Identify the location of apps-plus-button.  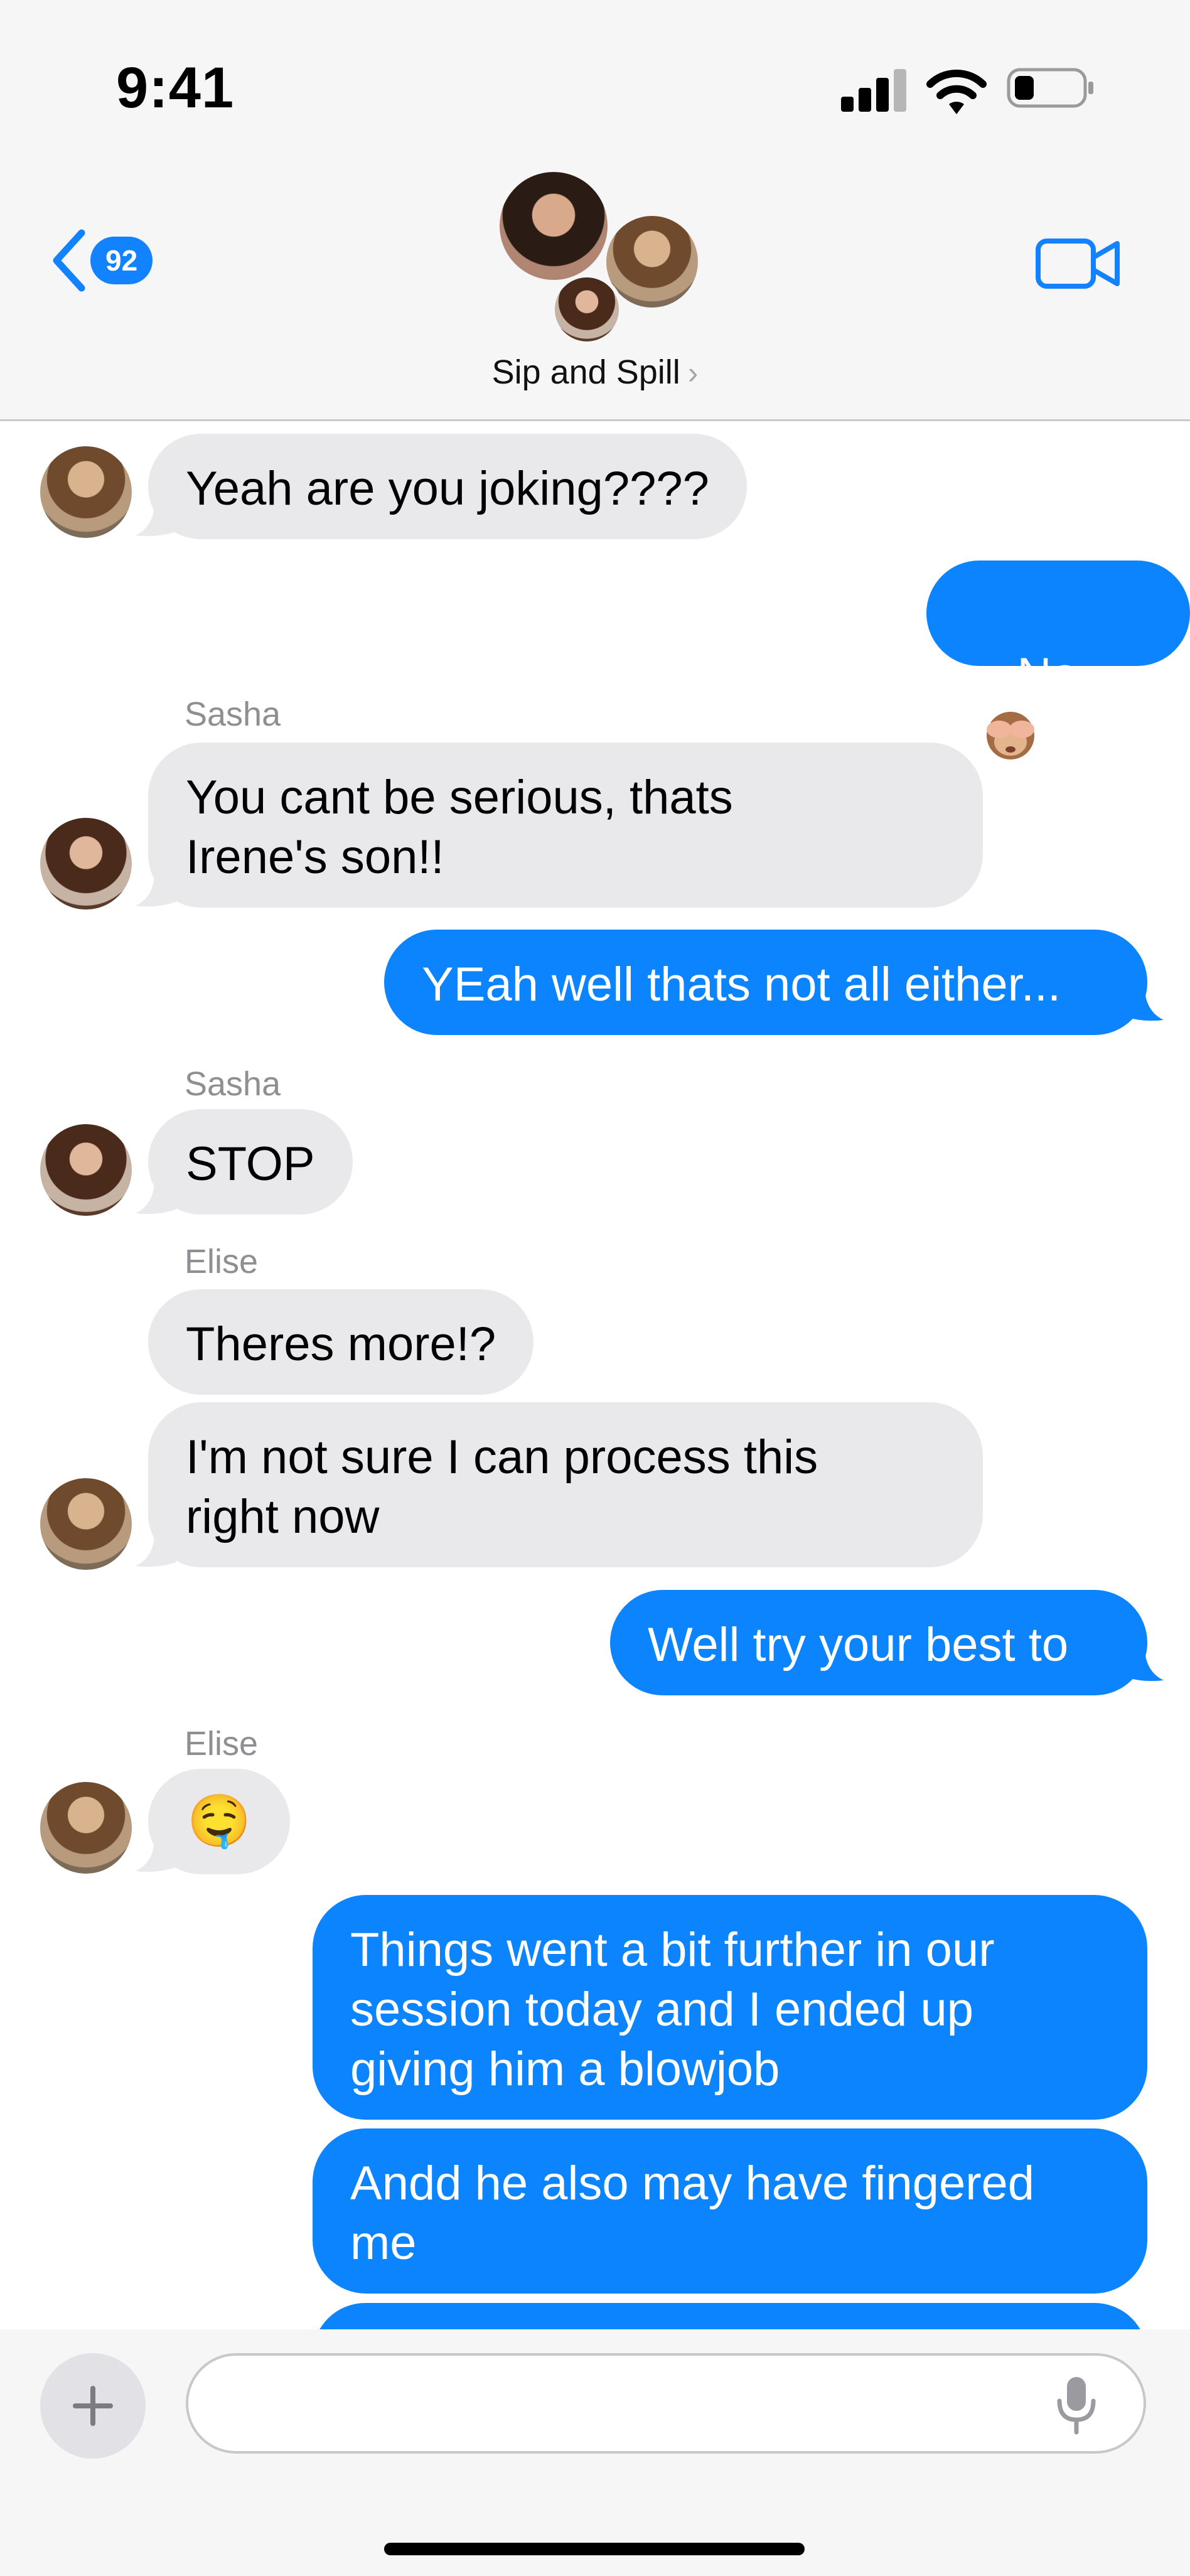
(93, 2406).